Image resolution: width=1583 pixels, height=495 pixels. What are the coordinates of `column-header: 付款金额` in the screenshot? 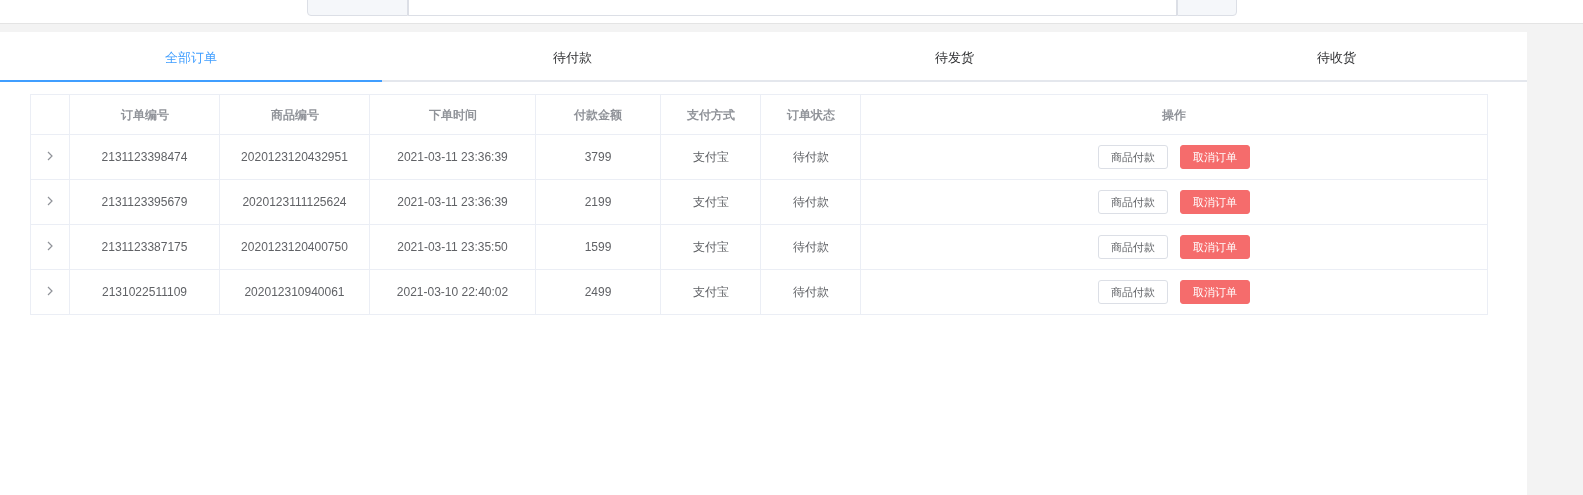 It's located at (598, 114).